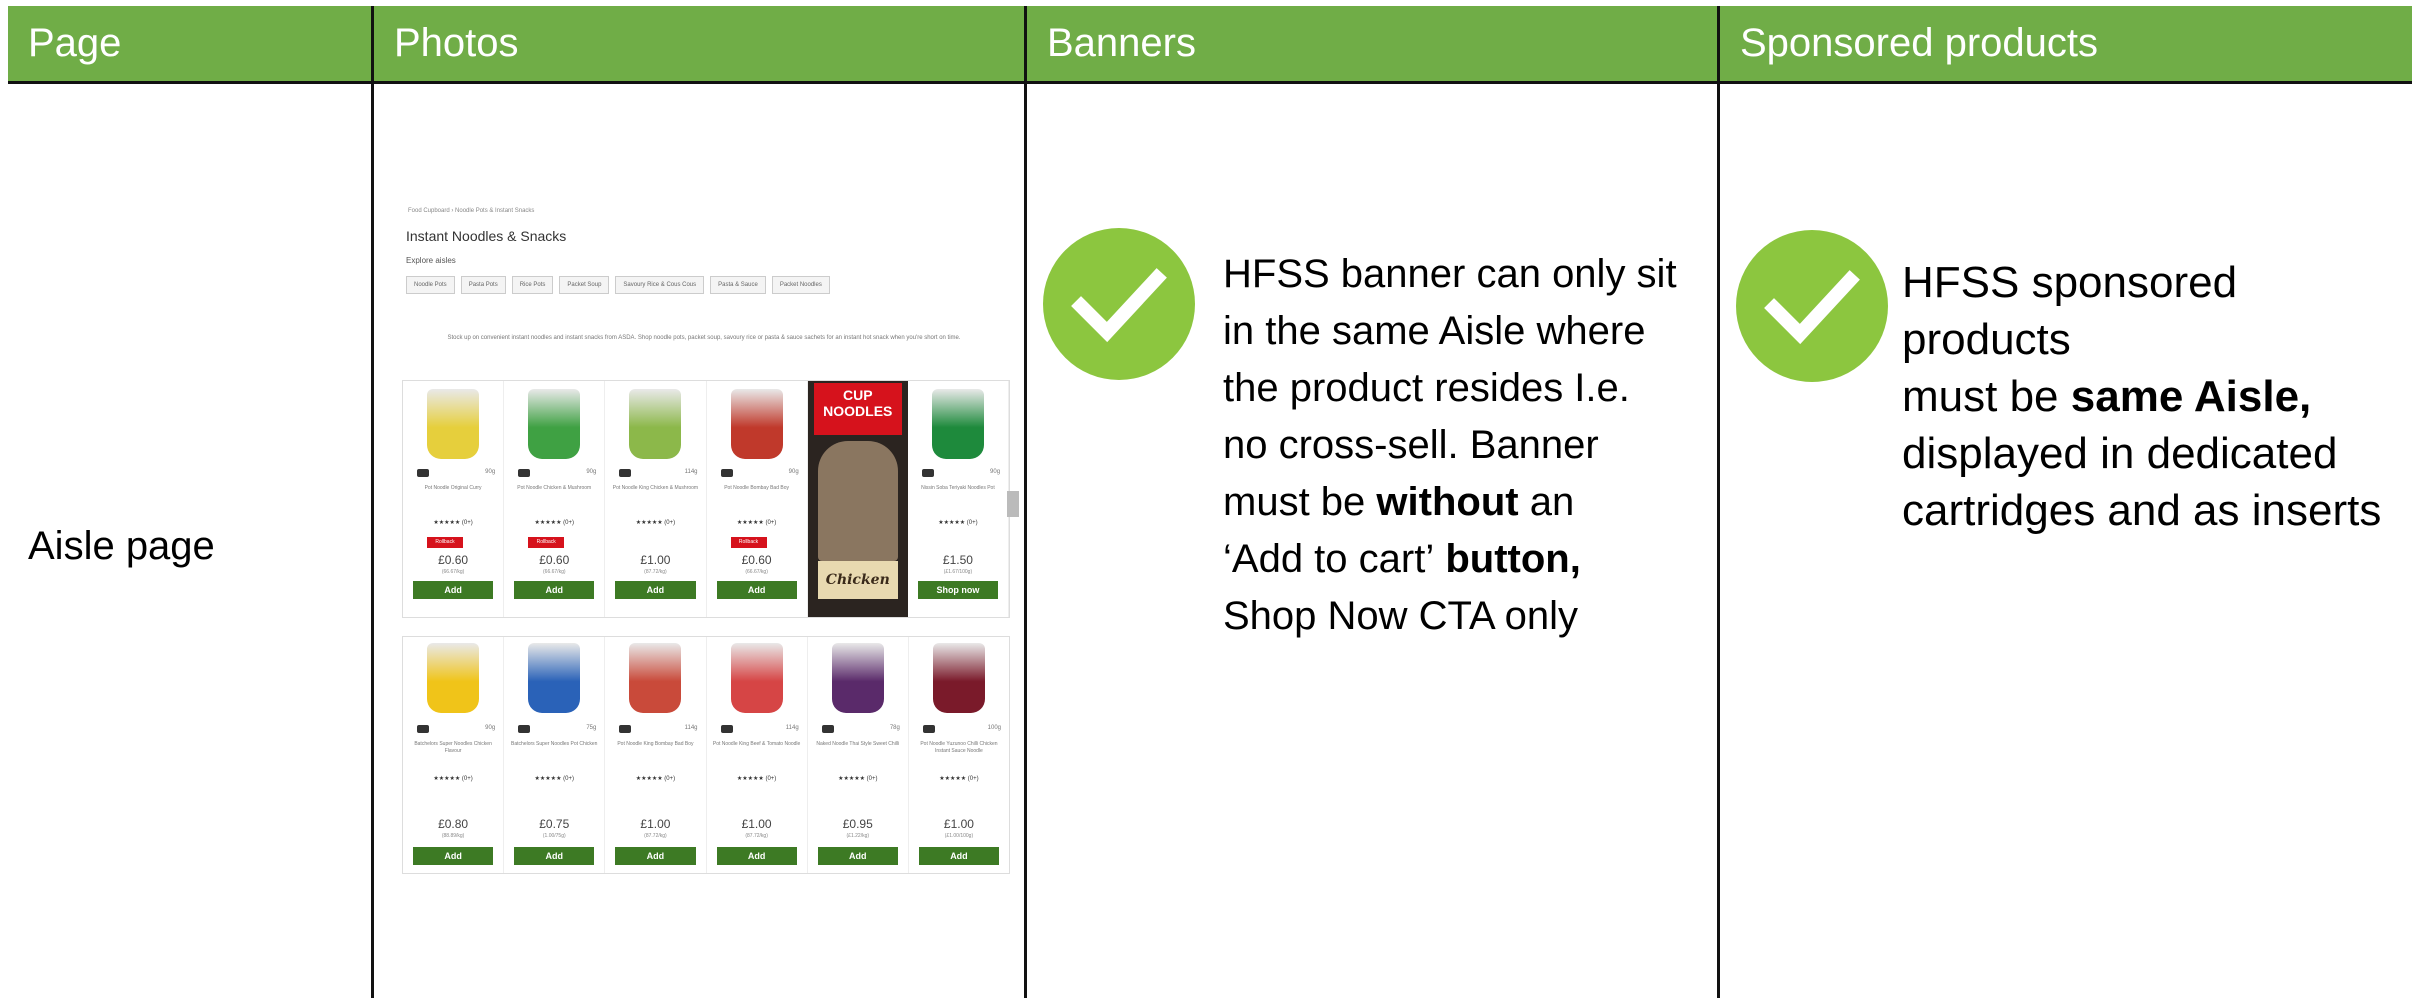  What do you see at coordinates (957, 560) in the screenshot?
I see `product-price: £1.50` at bounding box center [957, 560].